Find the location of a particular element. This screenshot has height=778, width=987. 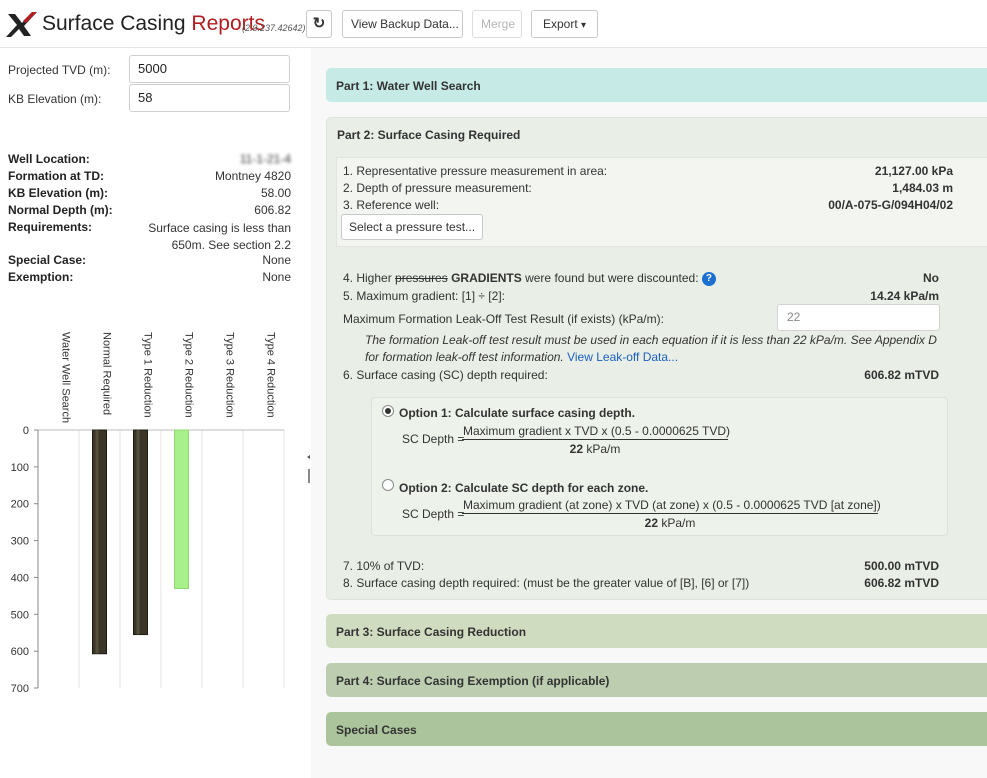

kb-elevation-info-value: 58.00 is located at coordinates (275, 193).